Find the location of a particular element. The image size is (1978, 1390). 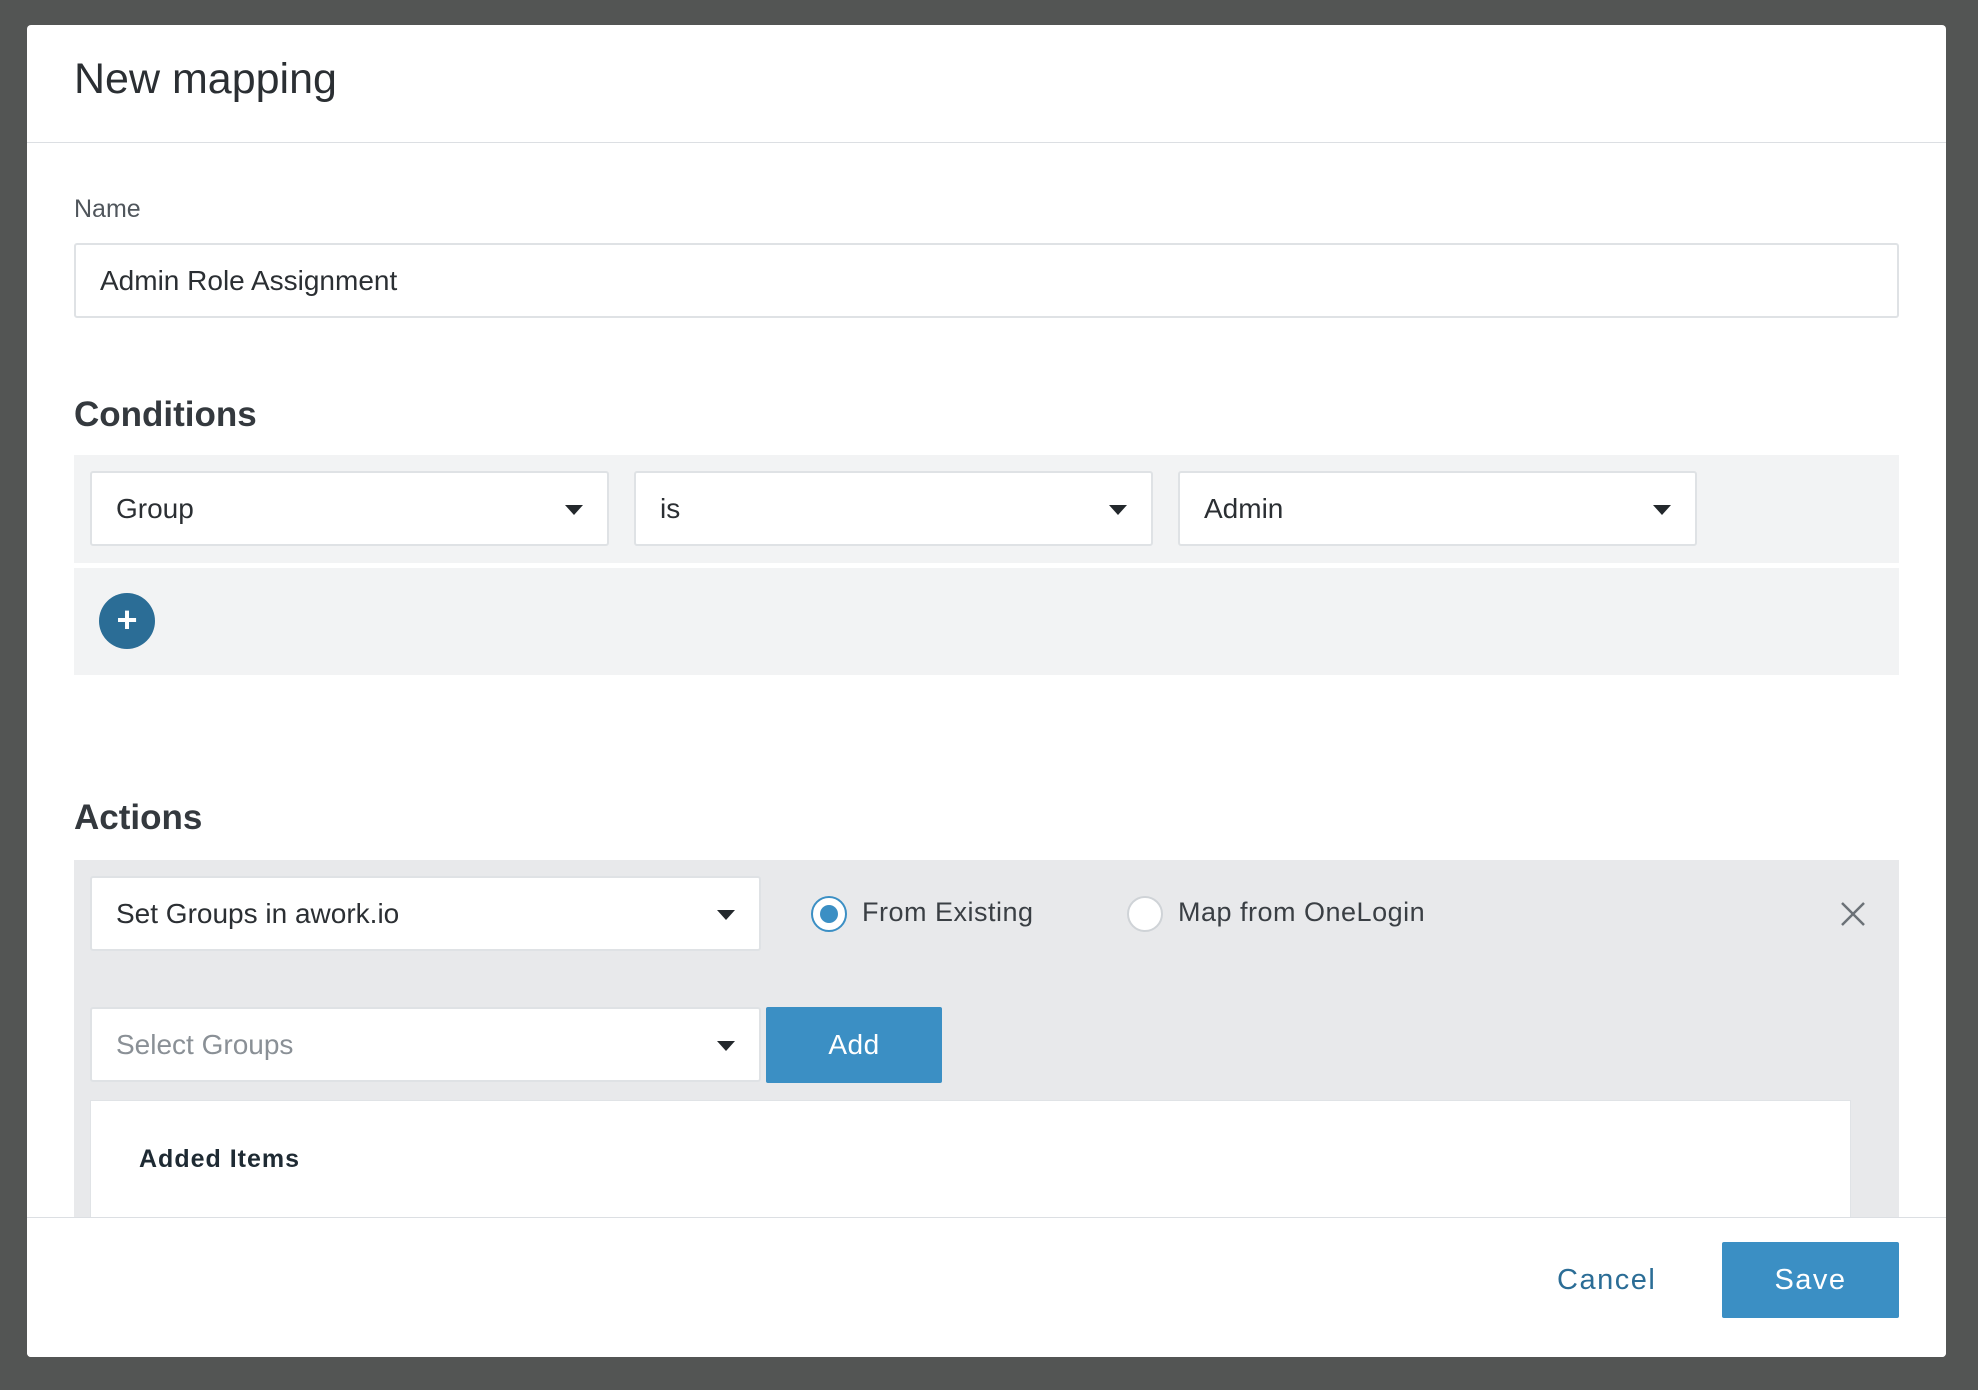

action-type-value: Set Groups in awork.io is located at coordinates (258, 913).